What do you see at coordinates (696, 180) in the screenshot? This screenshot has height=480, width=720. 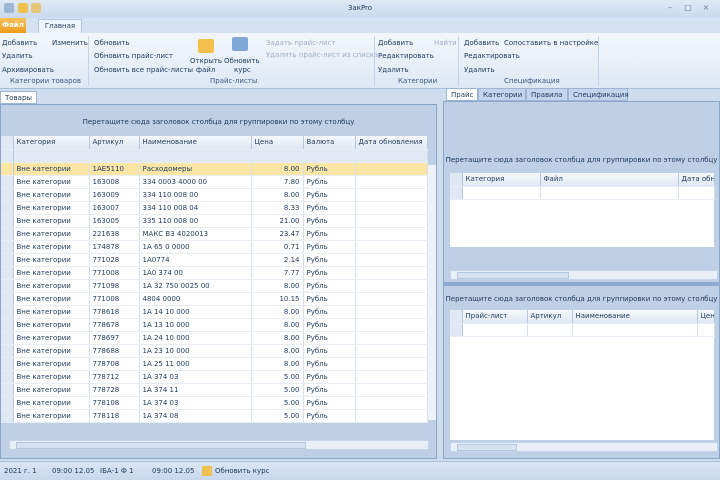 I see `column-header: Дата обн.` at bounding box center [696, 180].